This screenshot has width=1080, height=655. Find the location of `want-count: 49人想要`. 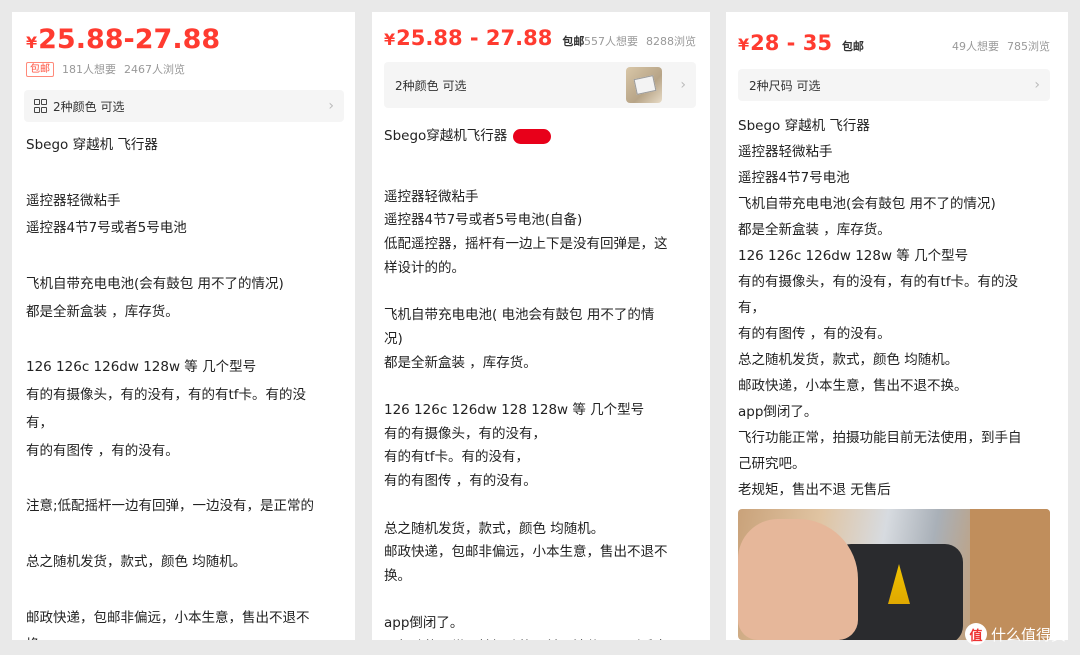

want-count: 49人想要 is located at coordinates (975, 46).